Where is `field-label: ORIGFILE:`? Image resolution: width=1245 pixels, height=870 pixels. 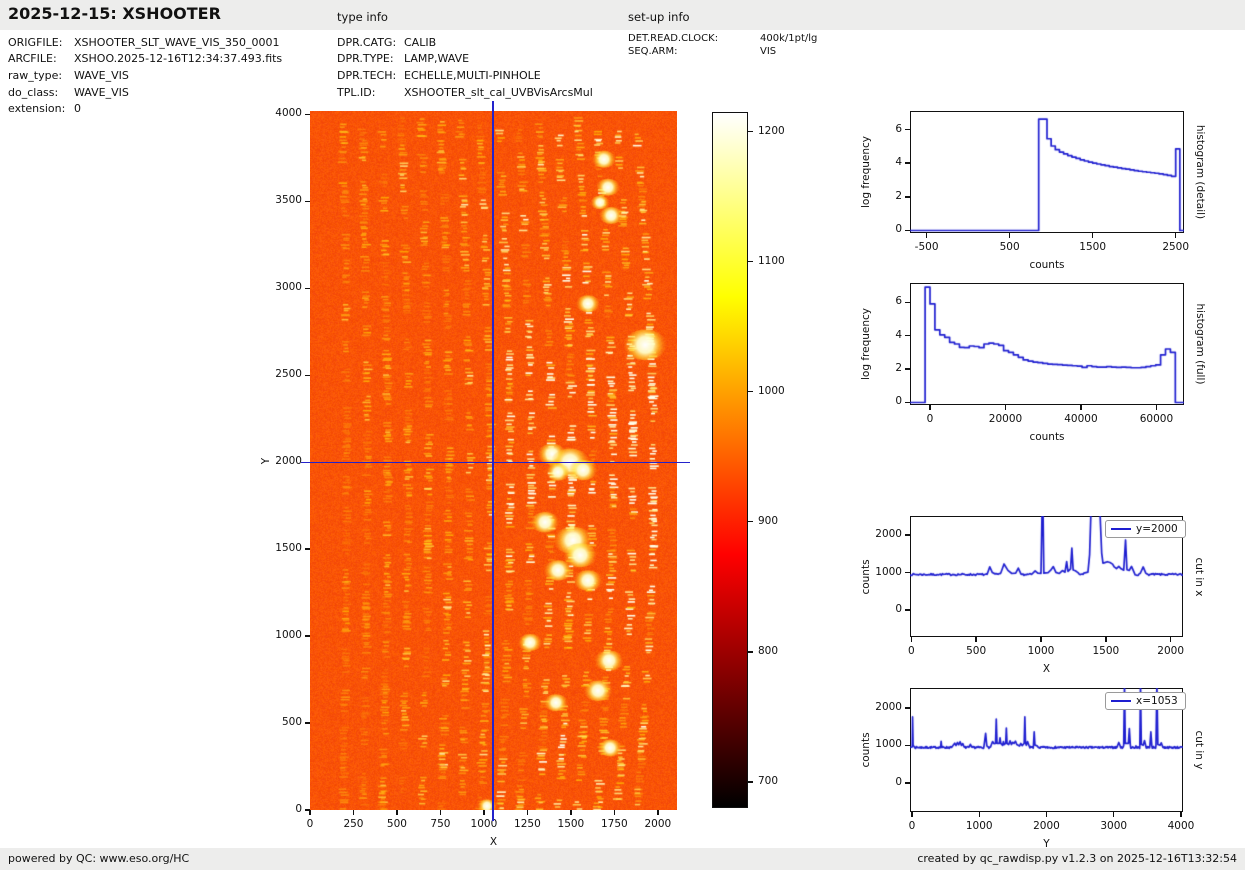
field-label: ORIGFILE: is located at coordinates (35, 42).